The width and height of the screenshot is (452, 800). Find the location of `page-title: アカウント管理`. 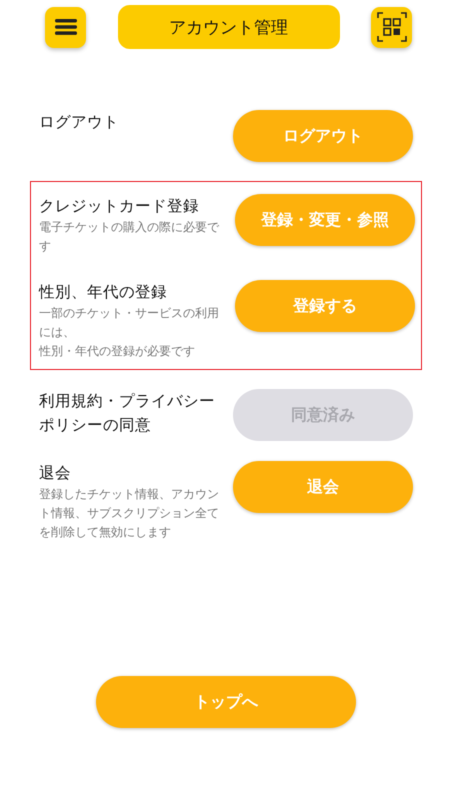

page-title: アカウント管理 is located at coordinates (229, 27).